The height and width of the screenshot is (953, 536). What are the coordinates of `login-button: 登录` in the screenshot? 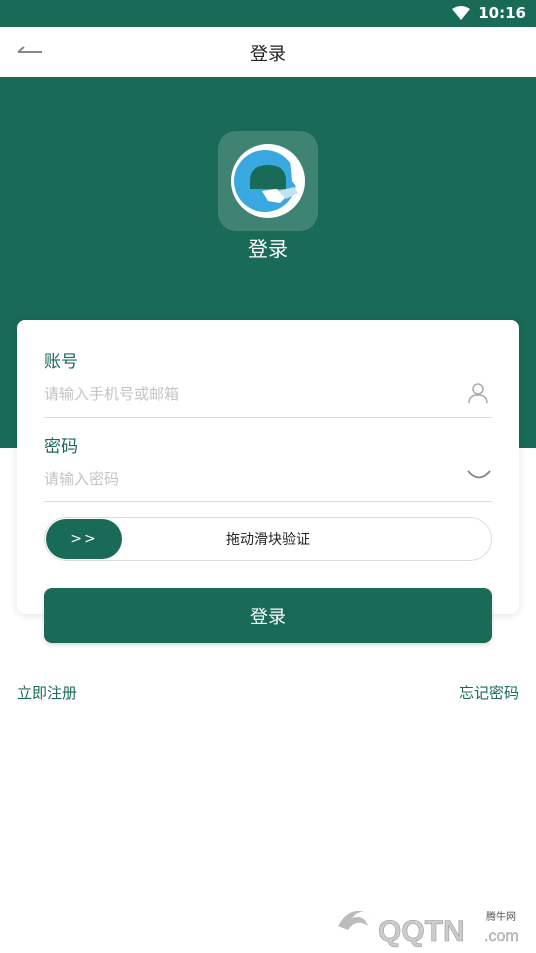 It's located at (268, 615).